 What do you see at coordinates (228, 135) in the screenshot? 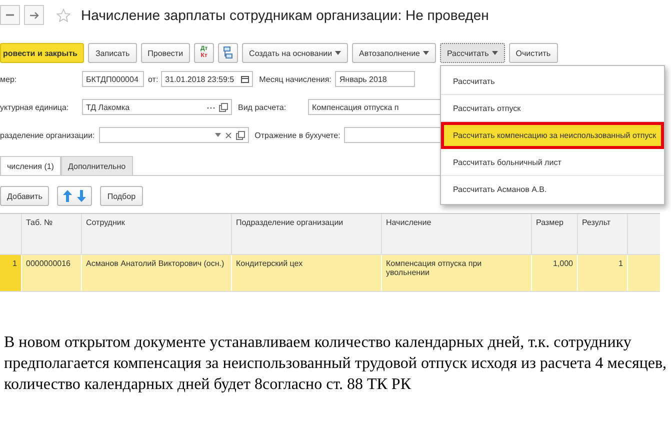
I see `clear-icon` at bounding box center [228, 135].